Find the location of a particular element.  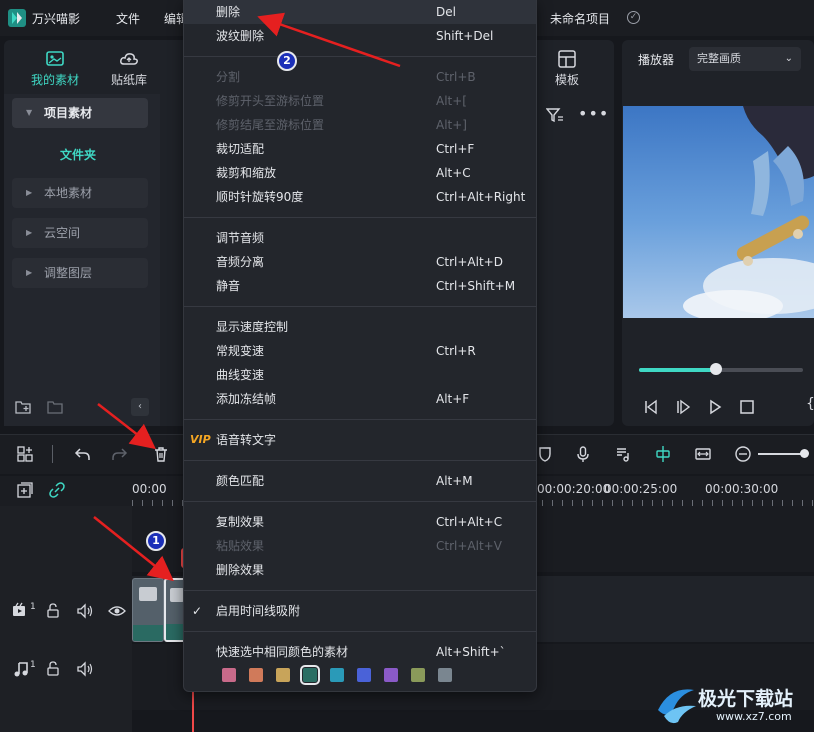

menu-item-label: 粘贴效果 is located at coordinates (240, 546).